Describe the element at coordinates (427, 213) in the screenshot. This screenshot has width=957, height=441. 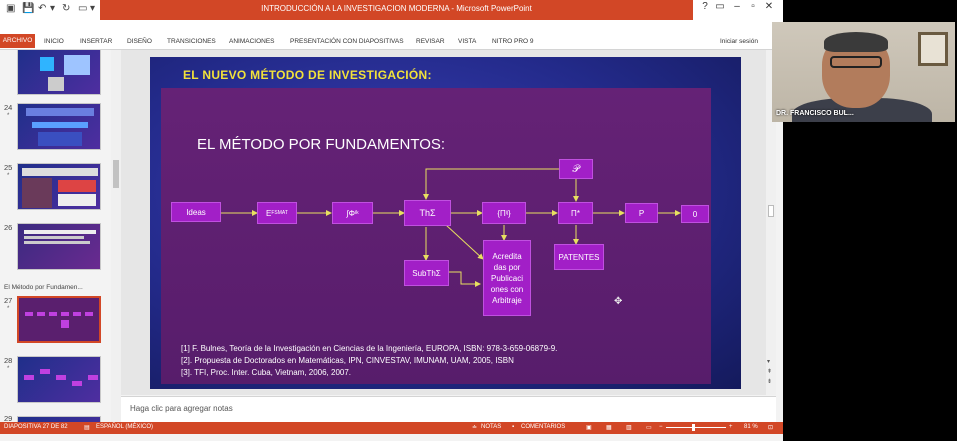
I see `box-th-sigma: ThΣ` at that location.